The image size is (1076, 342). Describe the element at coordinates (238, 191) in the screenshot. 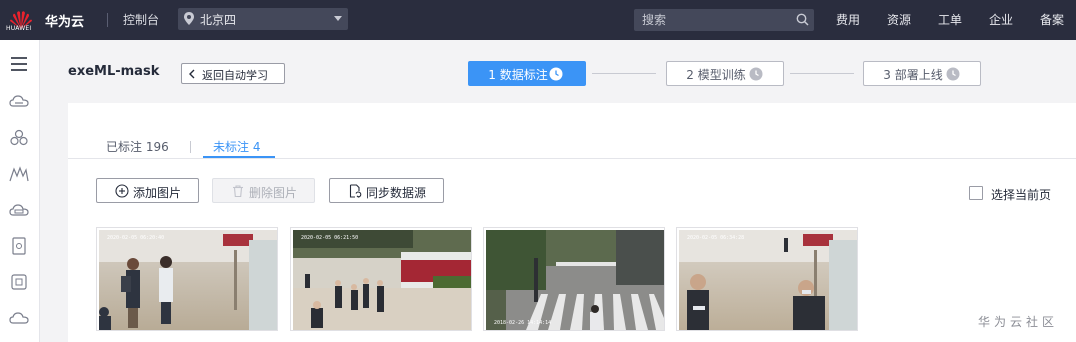

I see `trash-icon` at that location.